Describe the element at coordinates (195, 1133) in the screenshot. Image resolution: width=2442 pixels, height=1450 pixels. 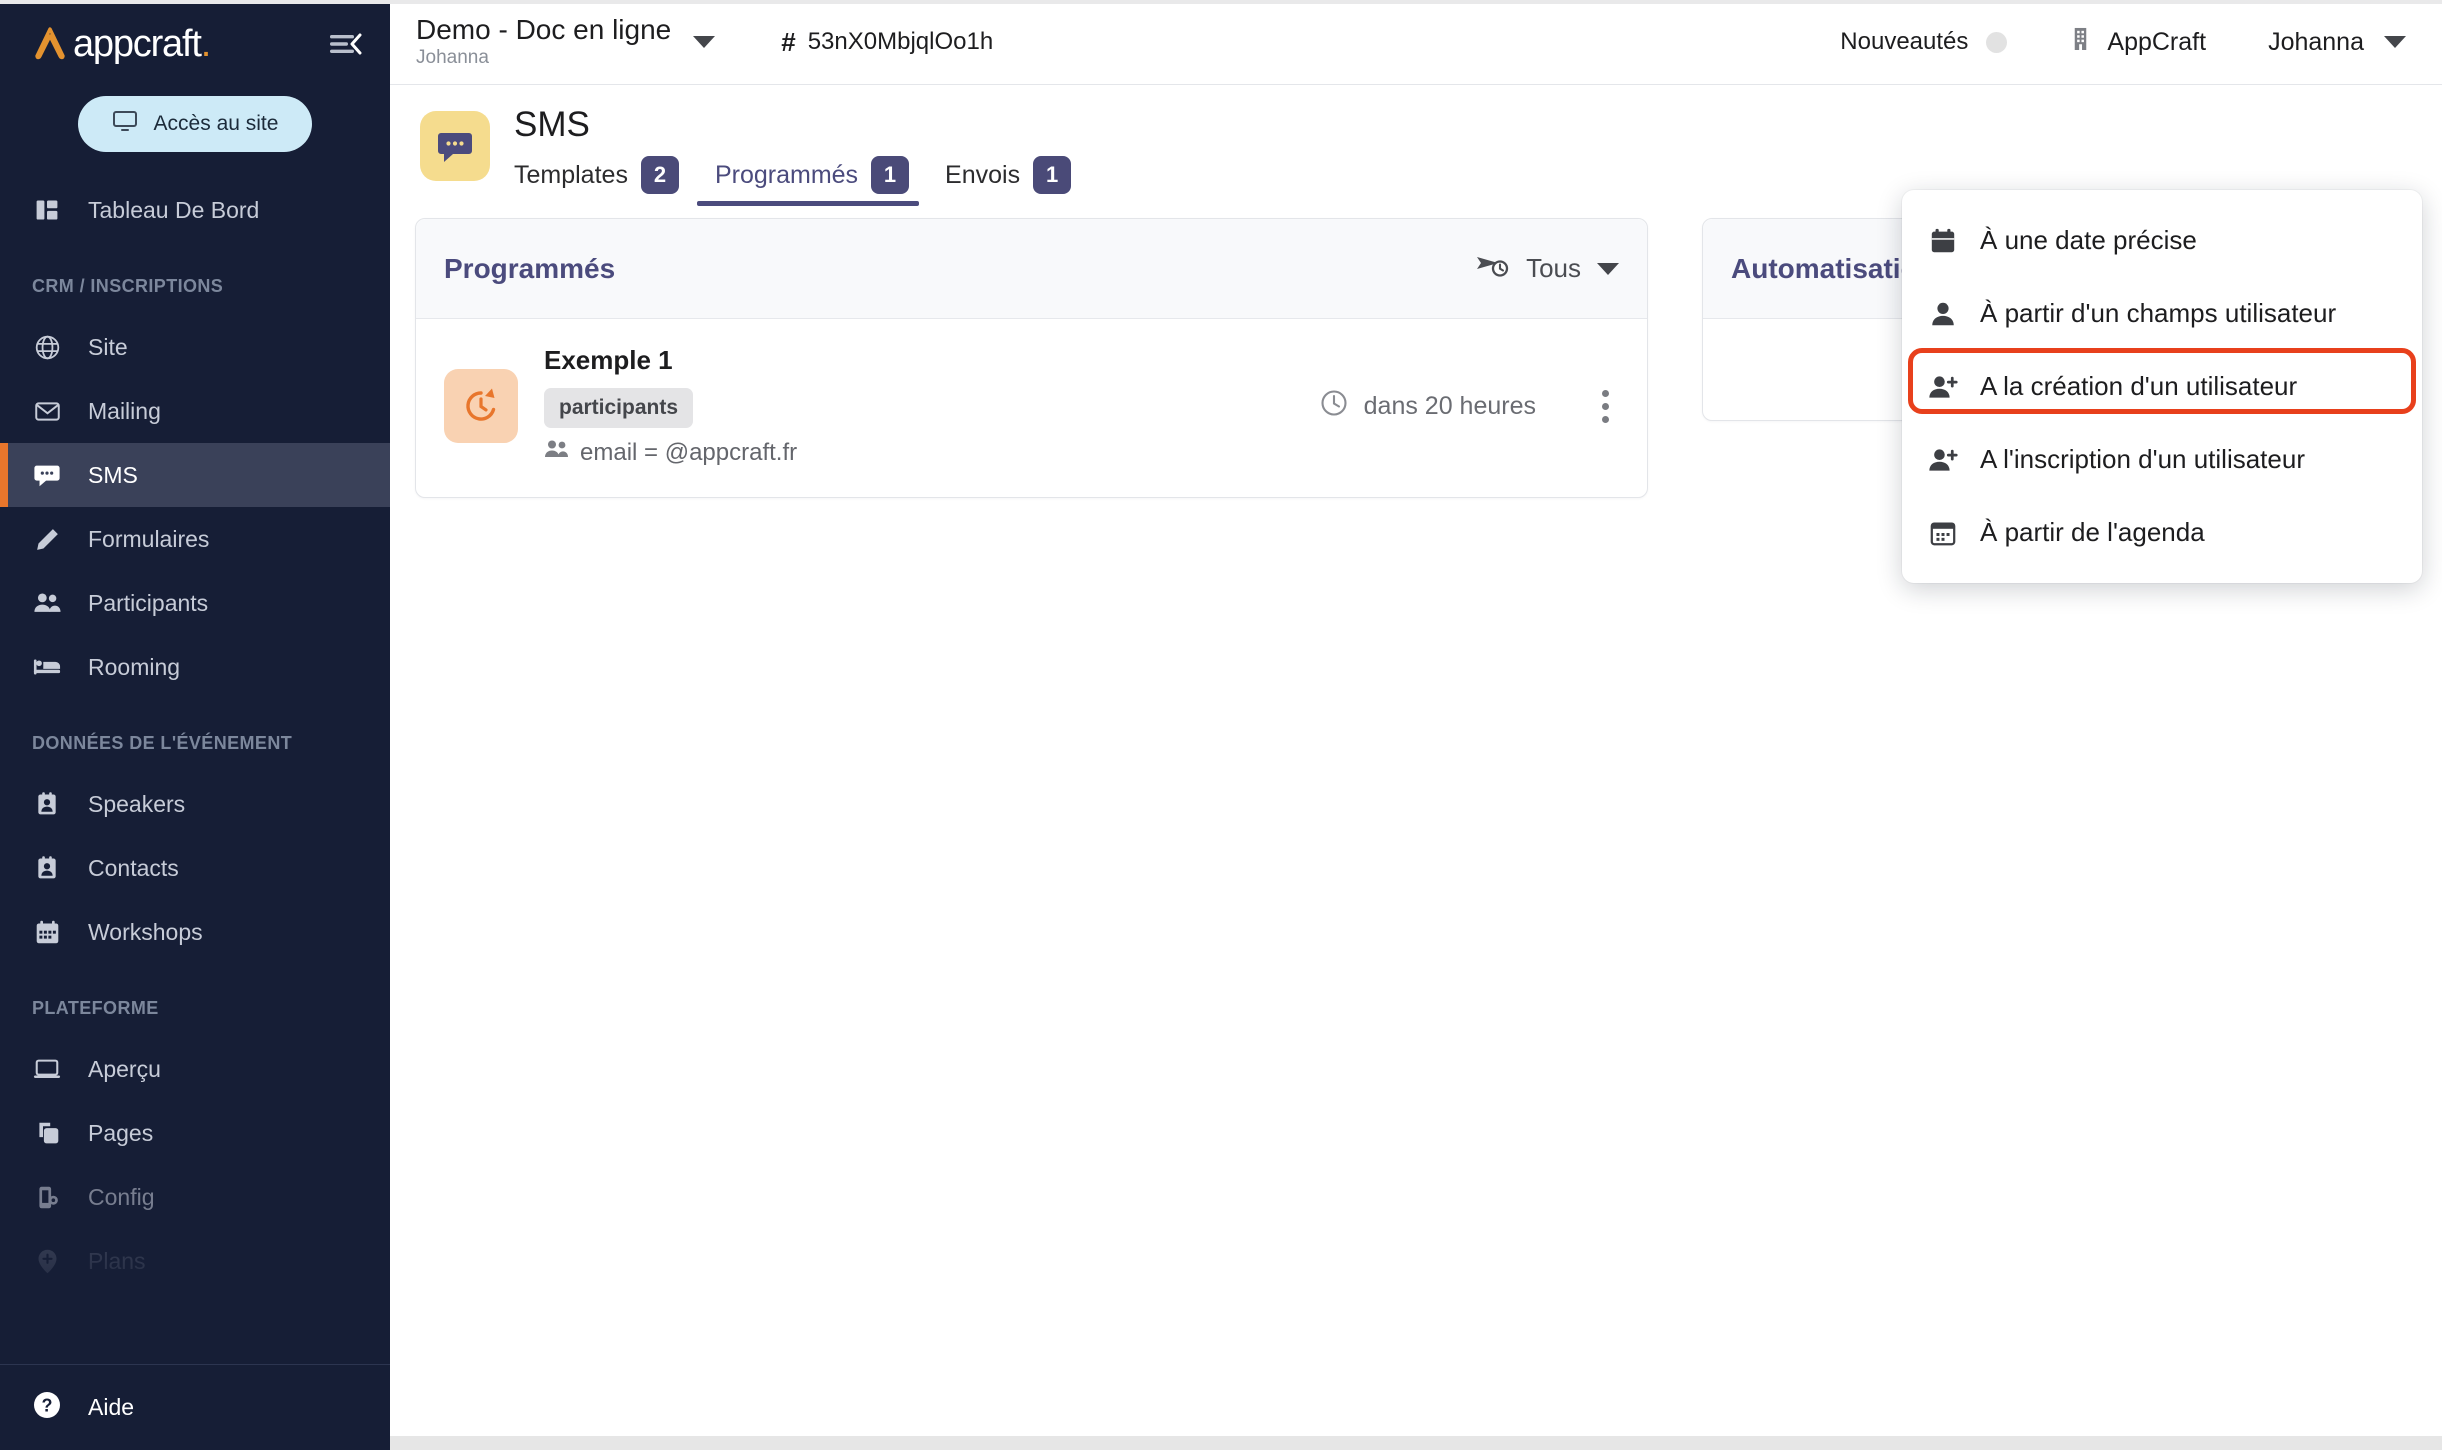
I see `sidebar-item-pages: Pages` at that location.